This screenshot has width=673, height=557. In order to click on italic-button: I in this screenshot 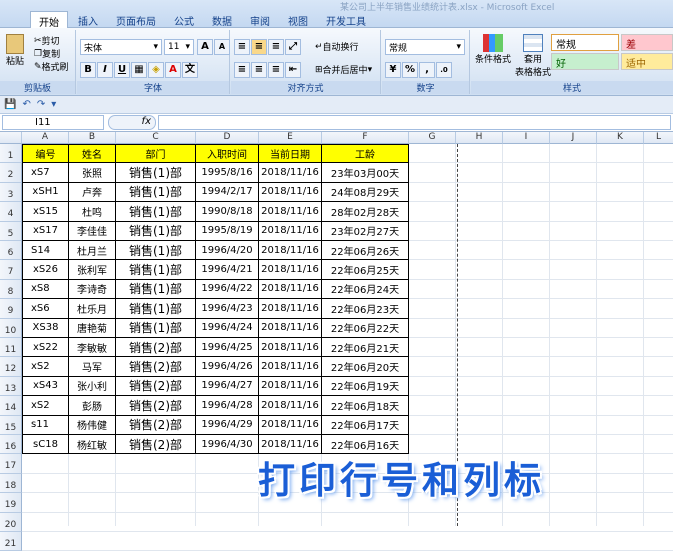, I will do `click(105, 70)`.